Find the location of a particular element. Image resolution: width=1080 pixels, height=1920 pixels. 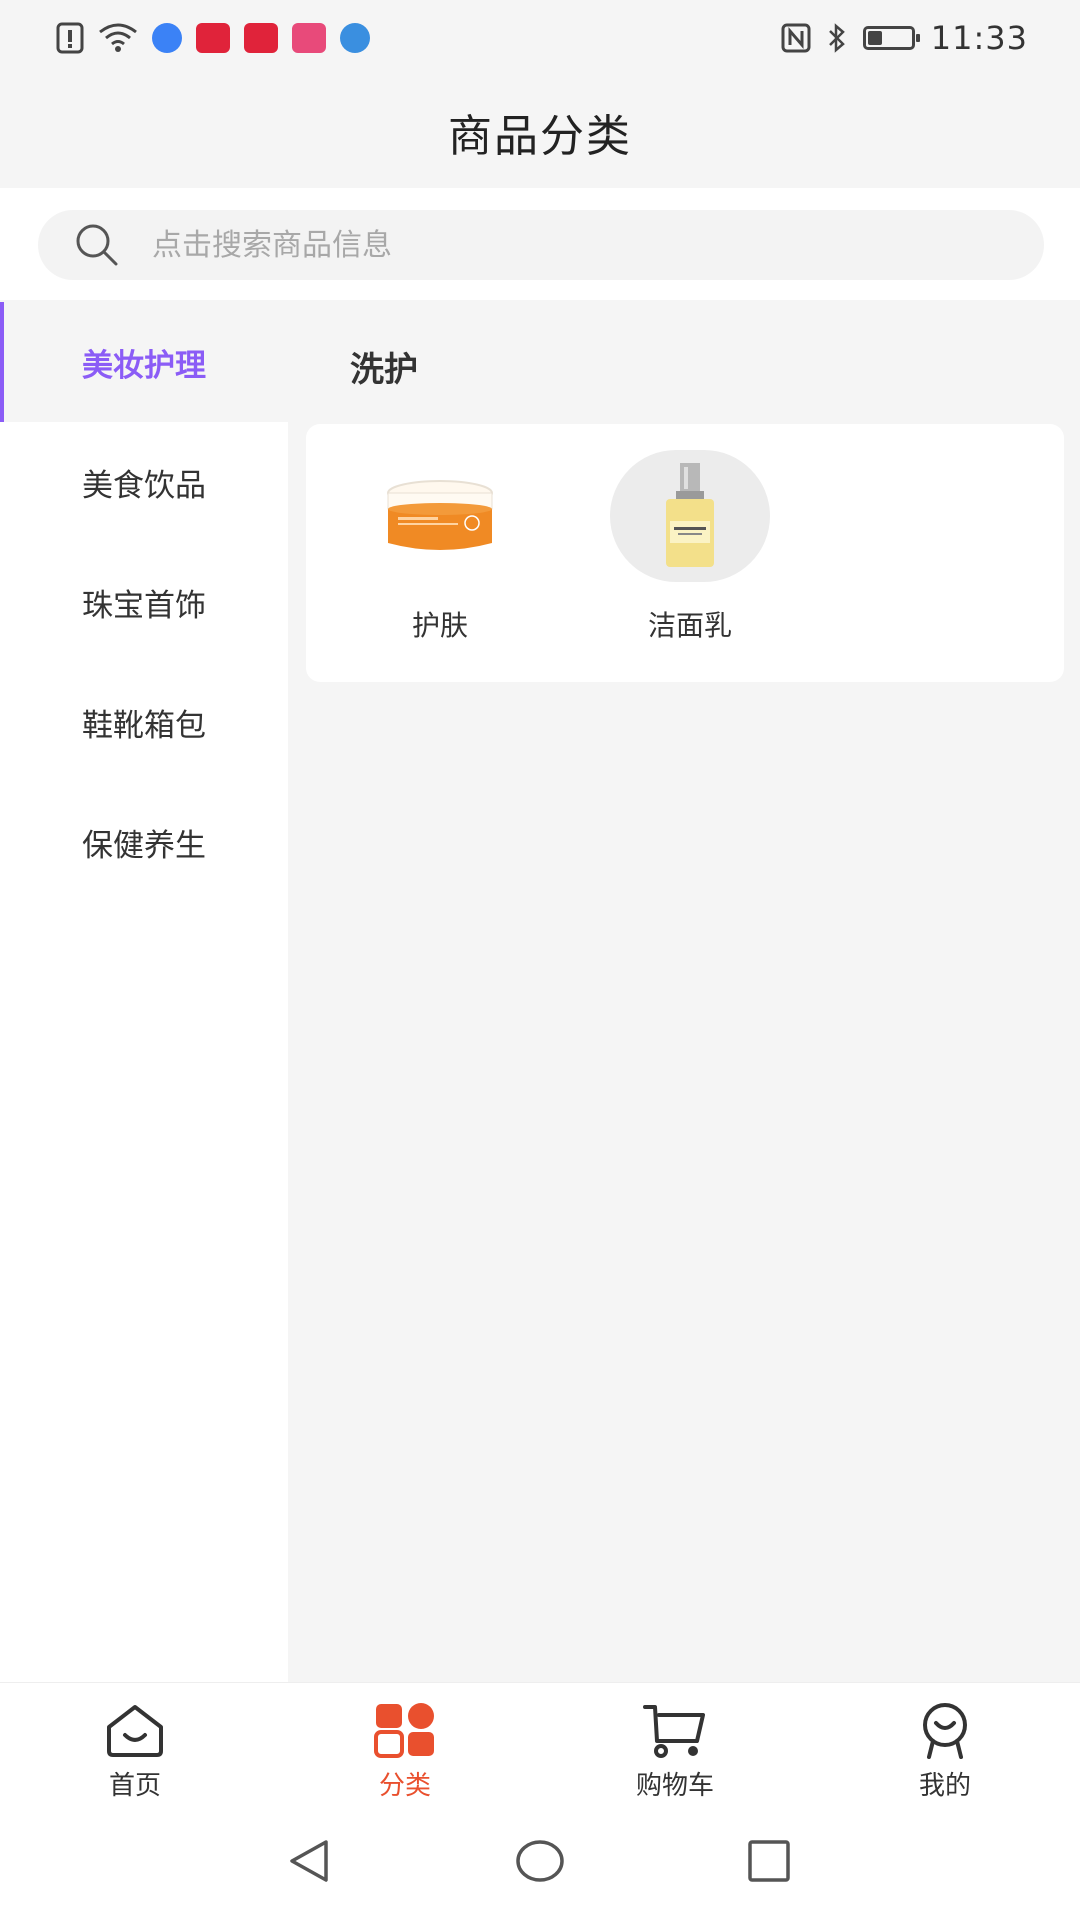

browser-app-icon is located at coordinates (355, 38).